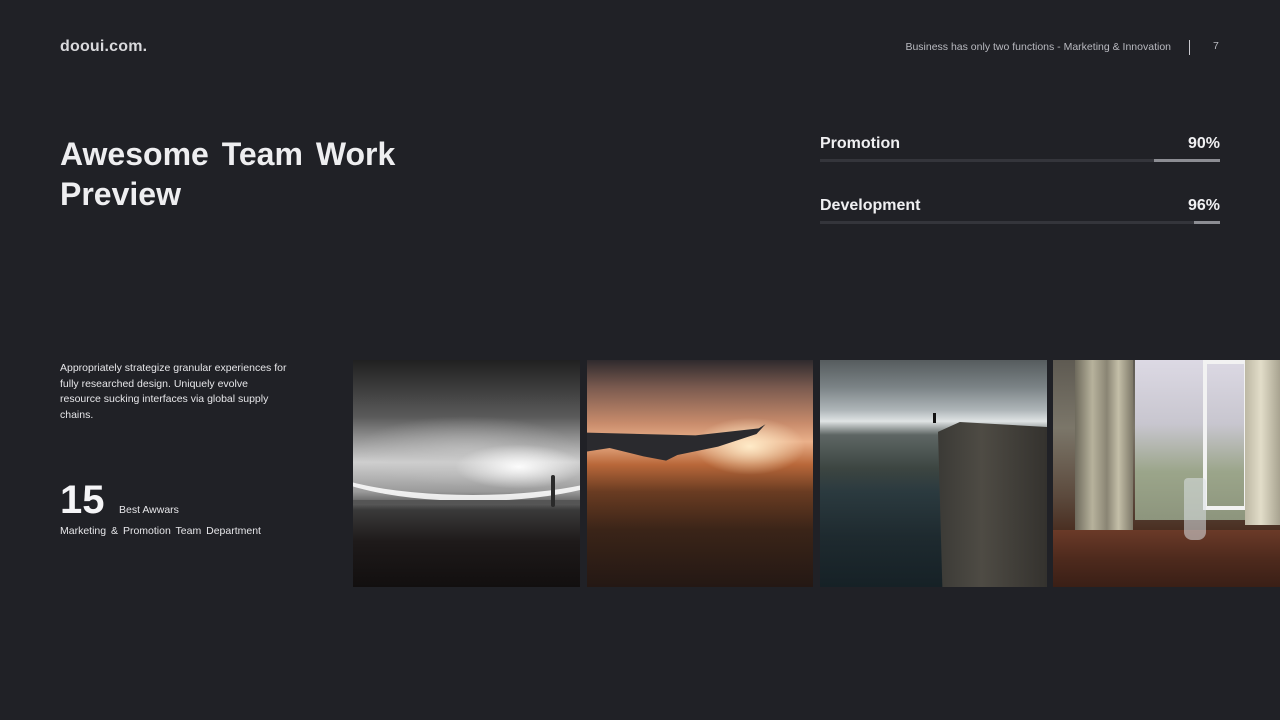 The height and width of the screenshot is (720, 1280). I want to click on horizon-shape, so click(466, 502).